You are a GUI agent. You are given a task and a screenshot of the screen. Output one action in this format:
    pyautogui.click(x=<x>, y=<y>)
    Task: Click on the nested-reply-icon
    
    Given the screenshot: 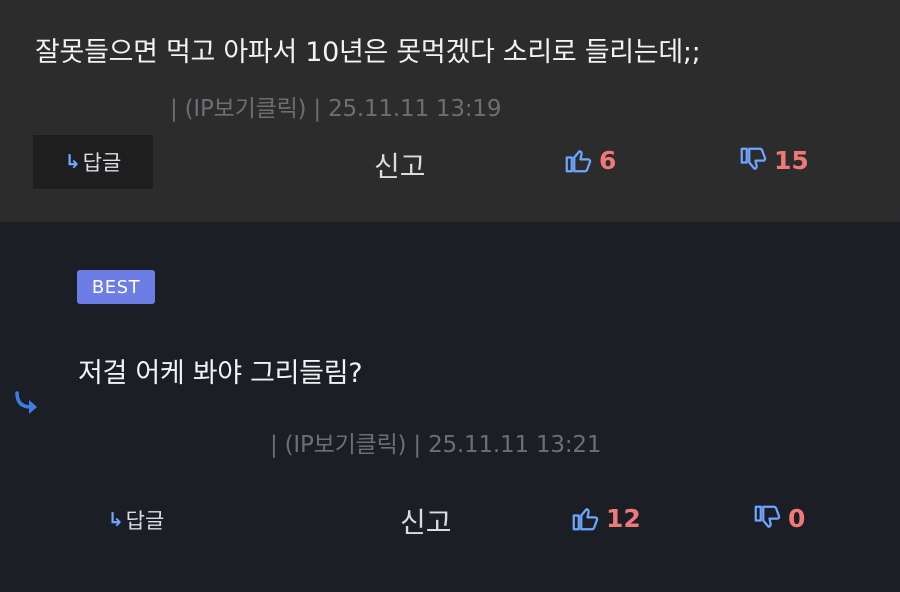 What is the action you would take?
    pyautogui.click(x=29, y=405)
    